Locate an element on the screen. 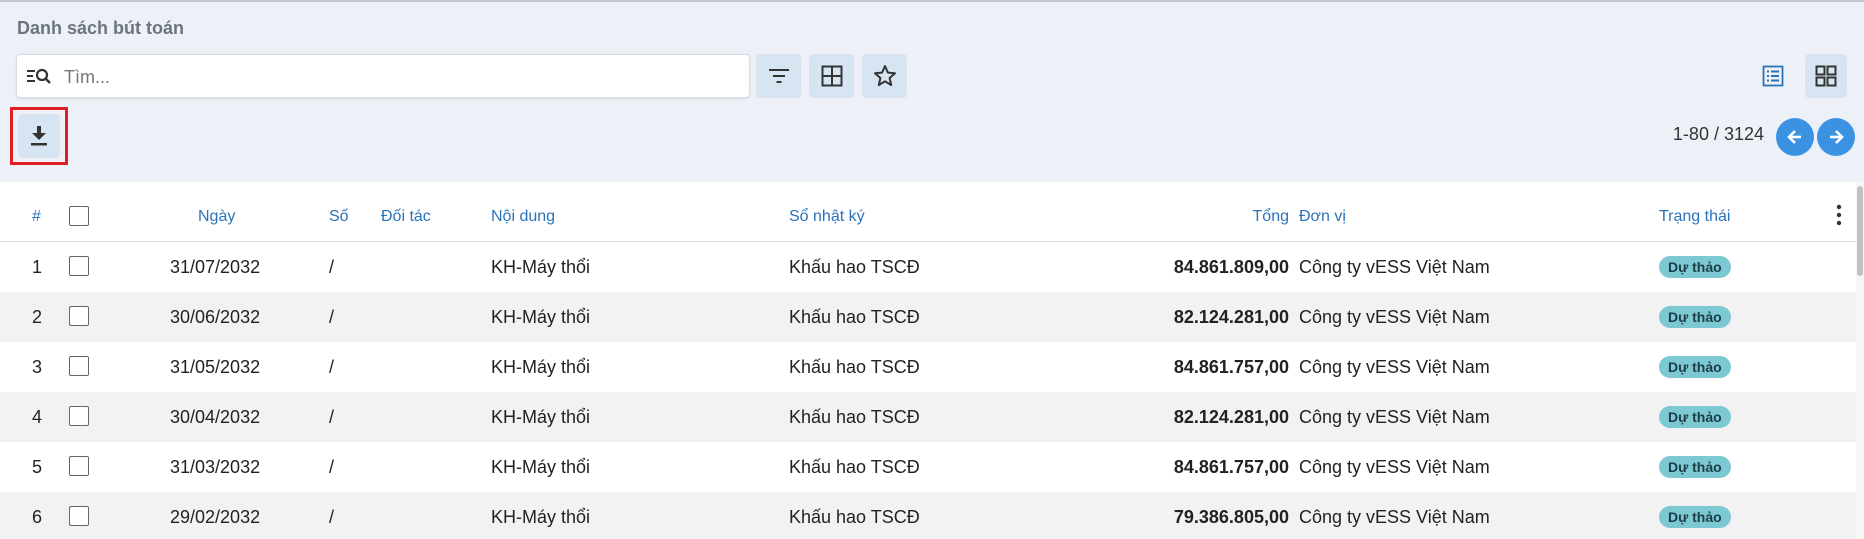 This screenshot has height=539, width=1864. row-date: 30/04/2032 is located at coordinates (215, 417).